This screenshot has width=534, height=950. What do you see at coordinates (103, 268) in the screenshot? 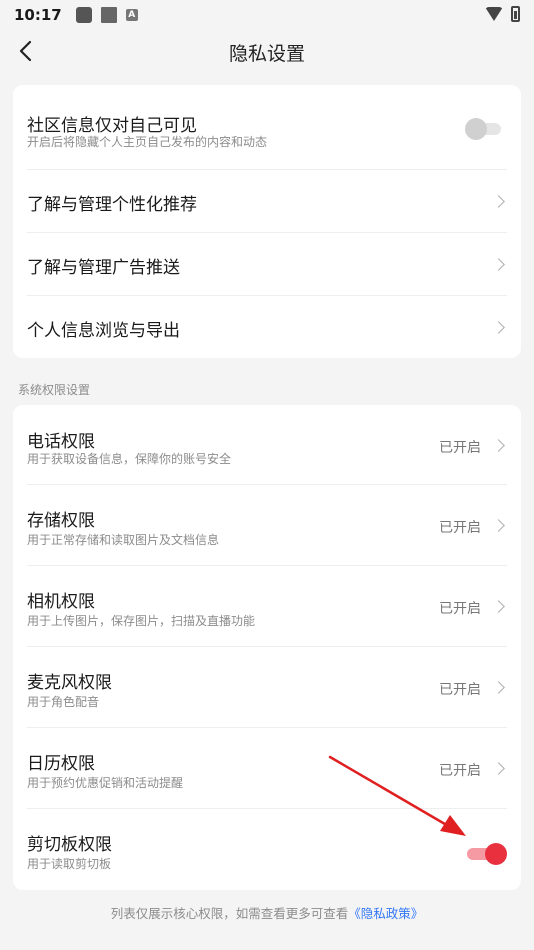
I see `row-label: 了解与管理广告推送` at bounding box center [103, 268].